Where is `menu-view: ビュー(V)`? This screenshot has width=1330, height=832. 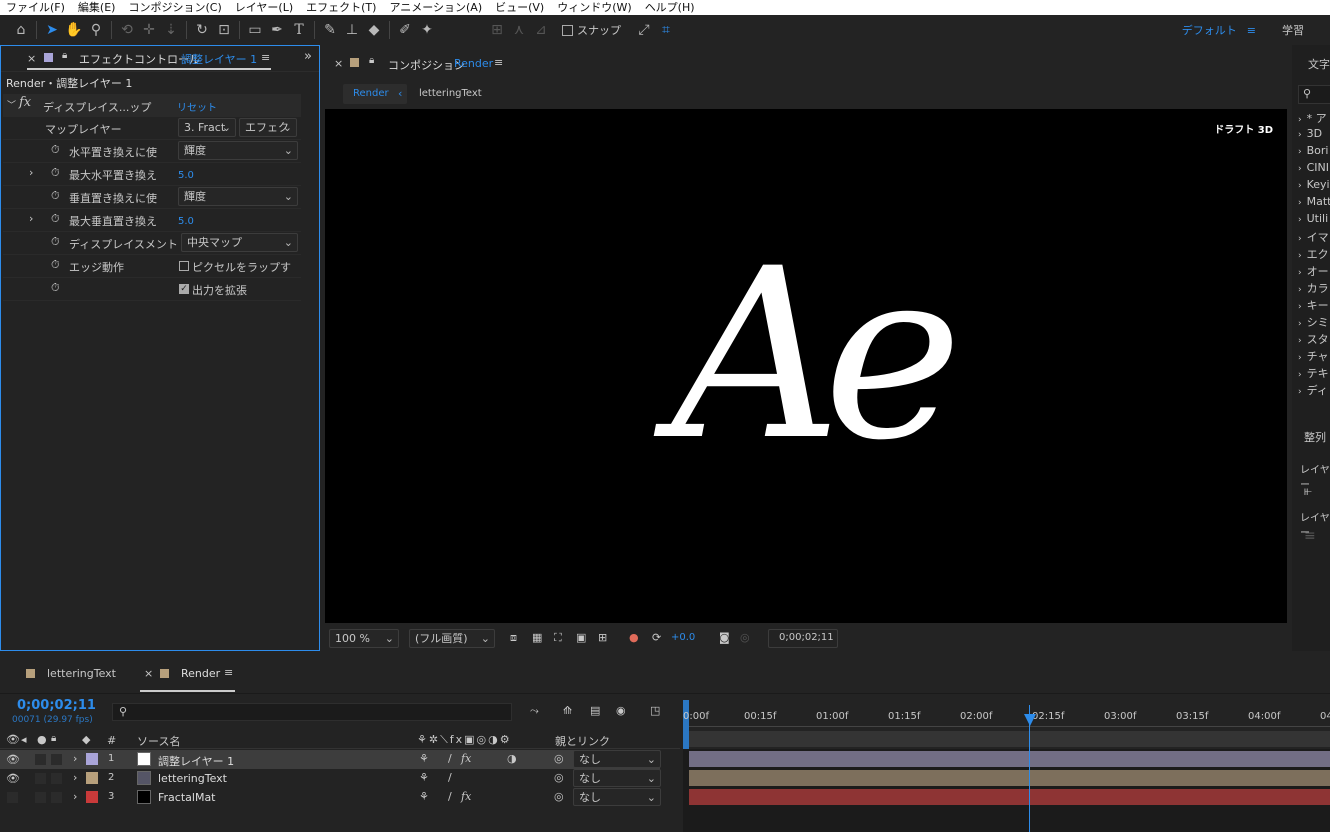
menu-view: ビュー(V) is located at coordinates (520, 7).